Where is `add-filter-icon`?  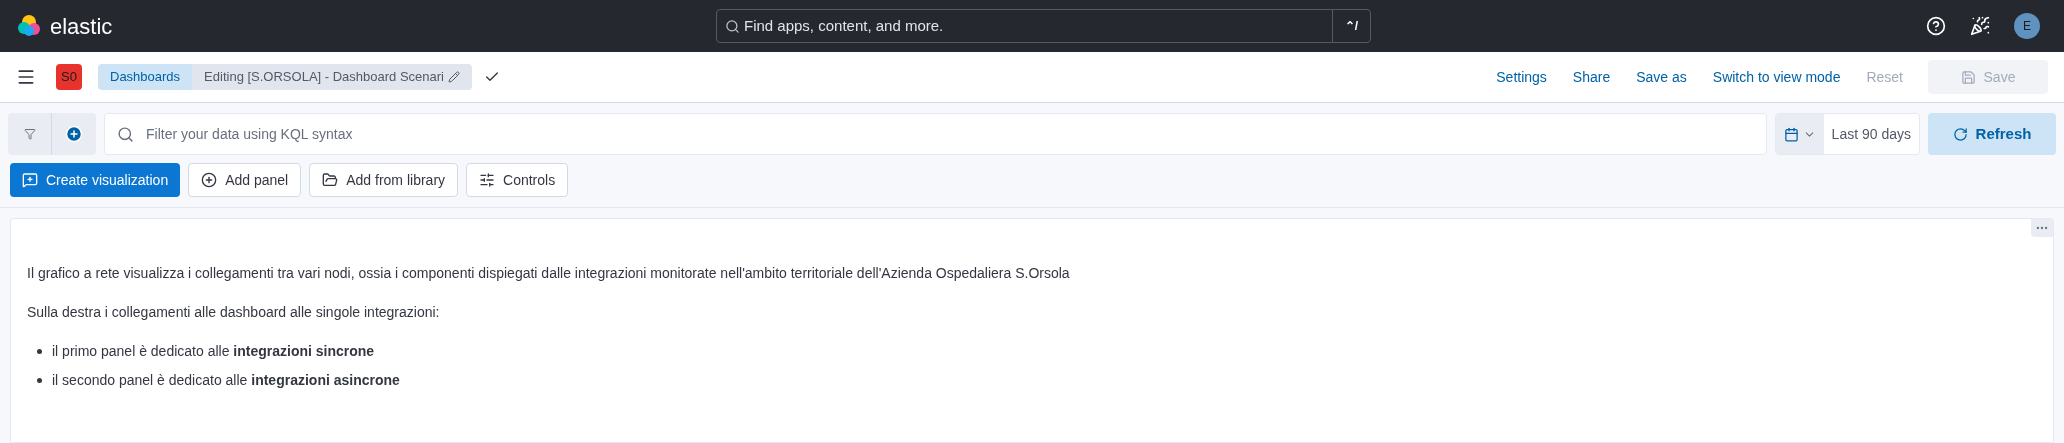
add-filter-icon is located at coordinates (74, 134).